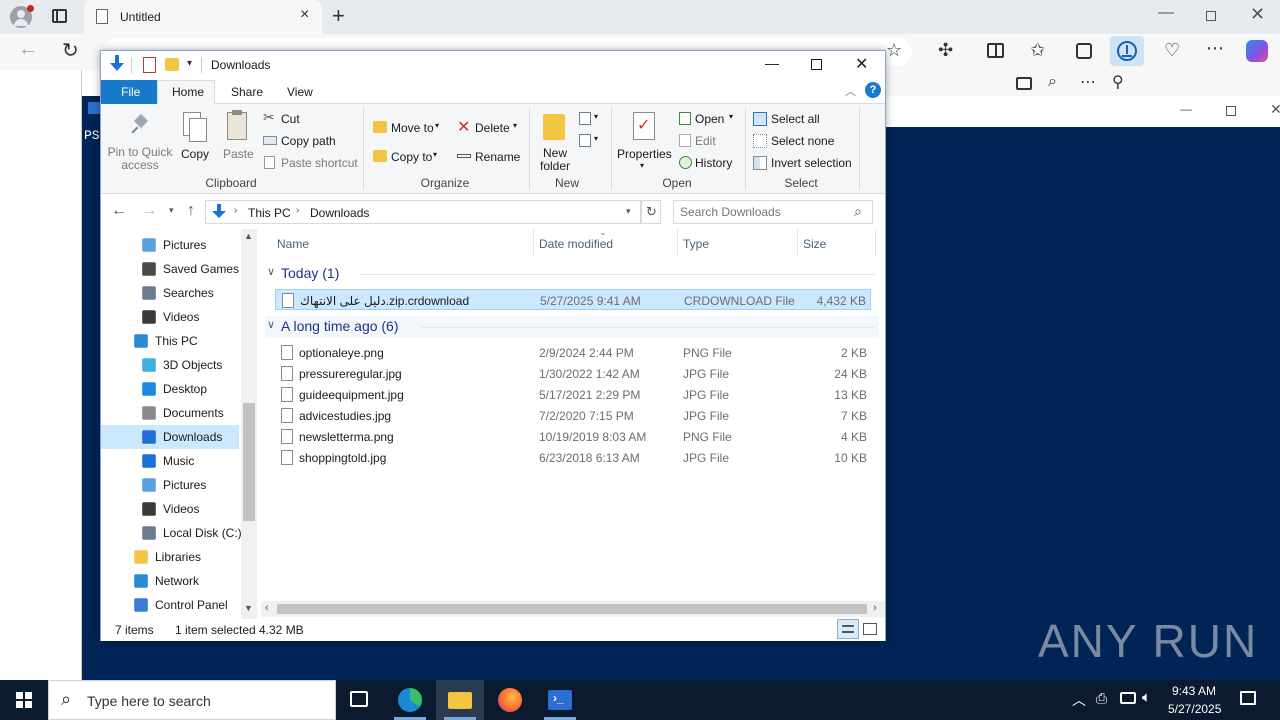  Describe the element at coordinates (149, 65) in the screenshot. I see `properties-qat-icon` at that location.